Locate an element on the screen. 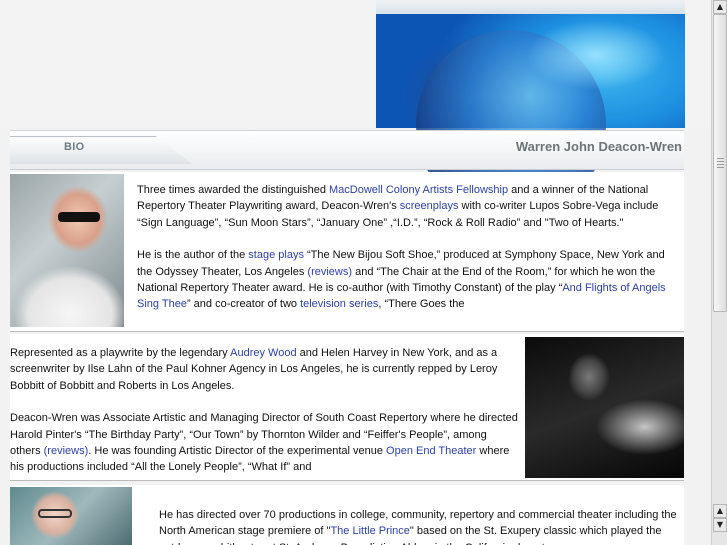 The image size is (727, 545). scroll-up-icon: ▲ is located at coordinates (720, 7).